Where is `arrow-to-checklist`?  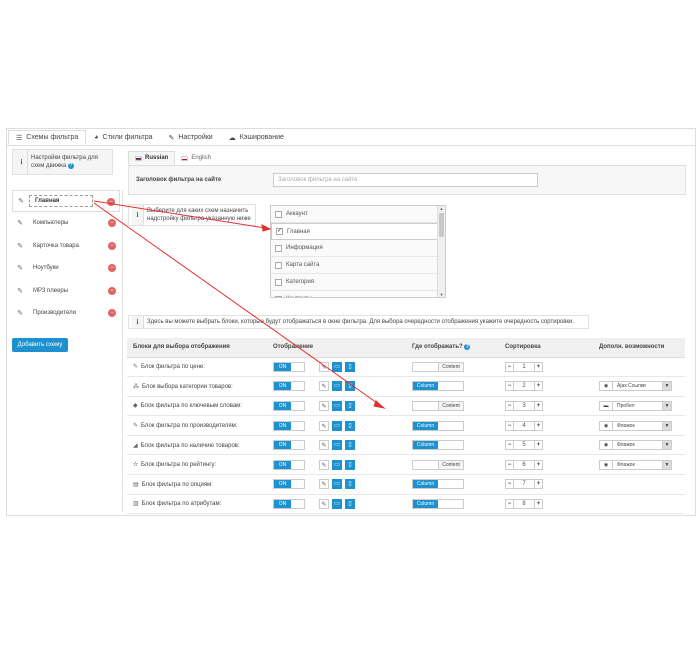
arrow-to-checklist is located at coordinates (179, 214).